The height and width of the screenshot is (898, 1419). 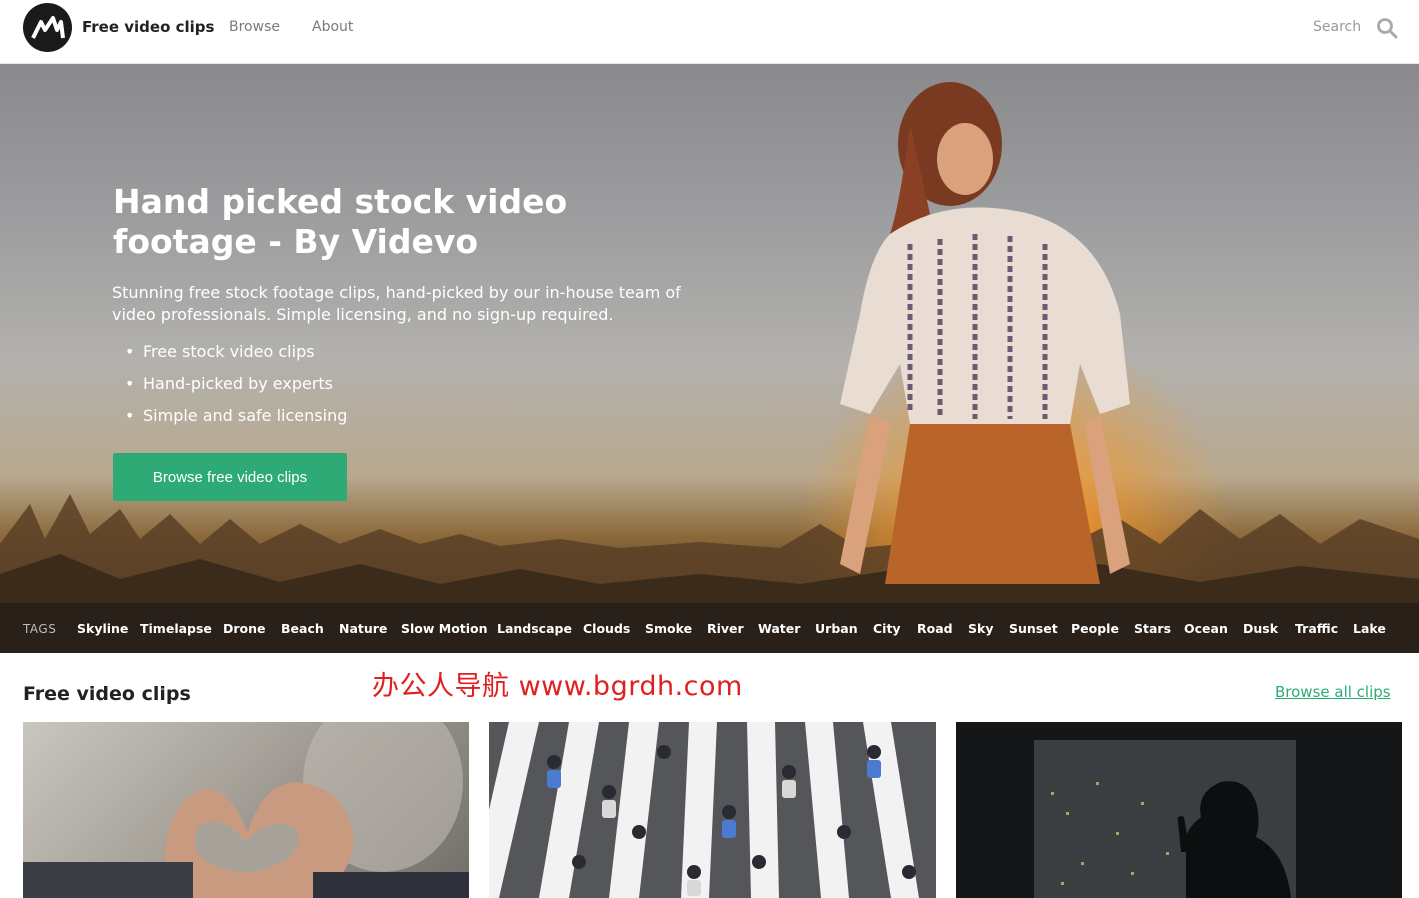 What do you see at coordinates (254, 27) in the screenshot?
I see `nav-browse-link: Browse` at bounding box center [254, 27].